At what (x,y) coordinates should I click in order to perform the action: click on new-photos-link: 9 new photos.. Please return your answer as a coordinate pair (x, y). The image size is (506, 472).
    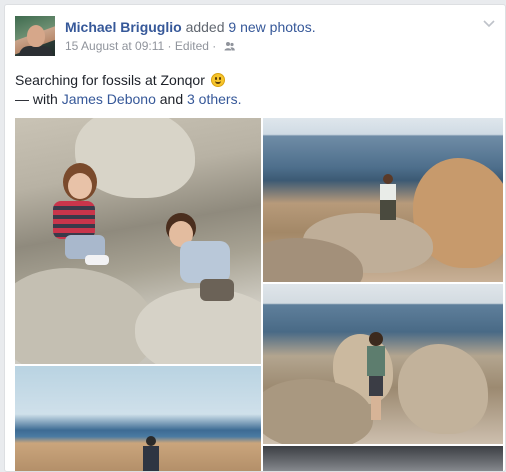
    Looking at the image, I should click on (271, 27).